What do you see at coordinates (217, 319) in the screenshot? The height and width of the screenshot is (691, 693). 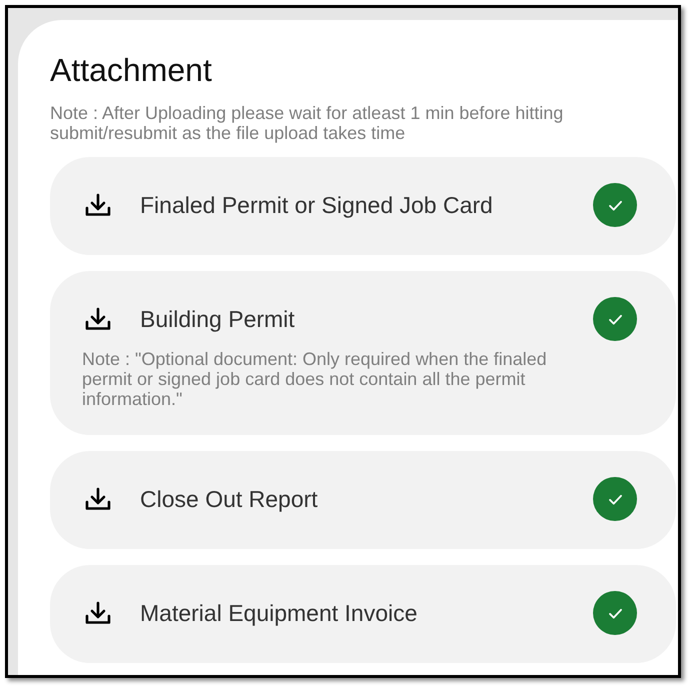 I see `attachment-label: Building Permit` at bounding box center [217, 319].